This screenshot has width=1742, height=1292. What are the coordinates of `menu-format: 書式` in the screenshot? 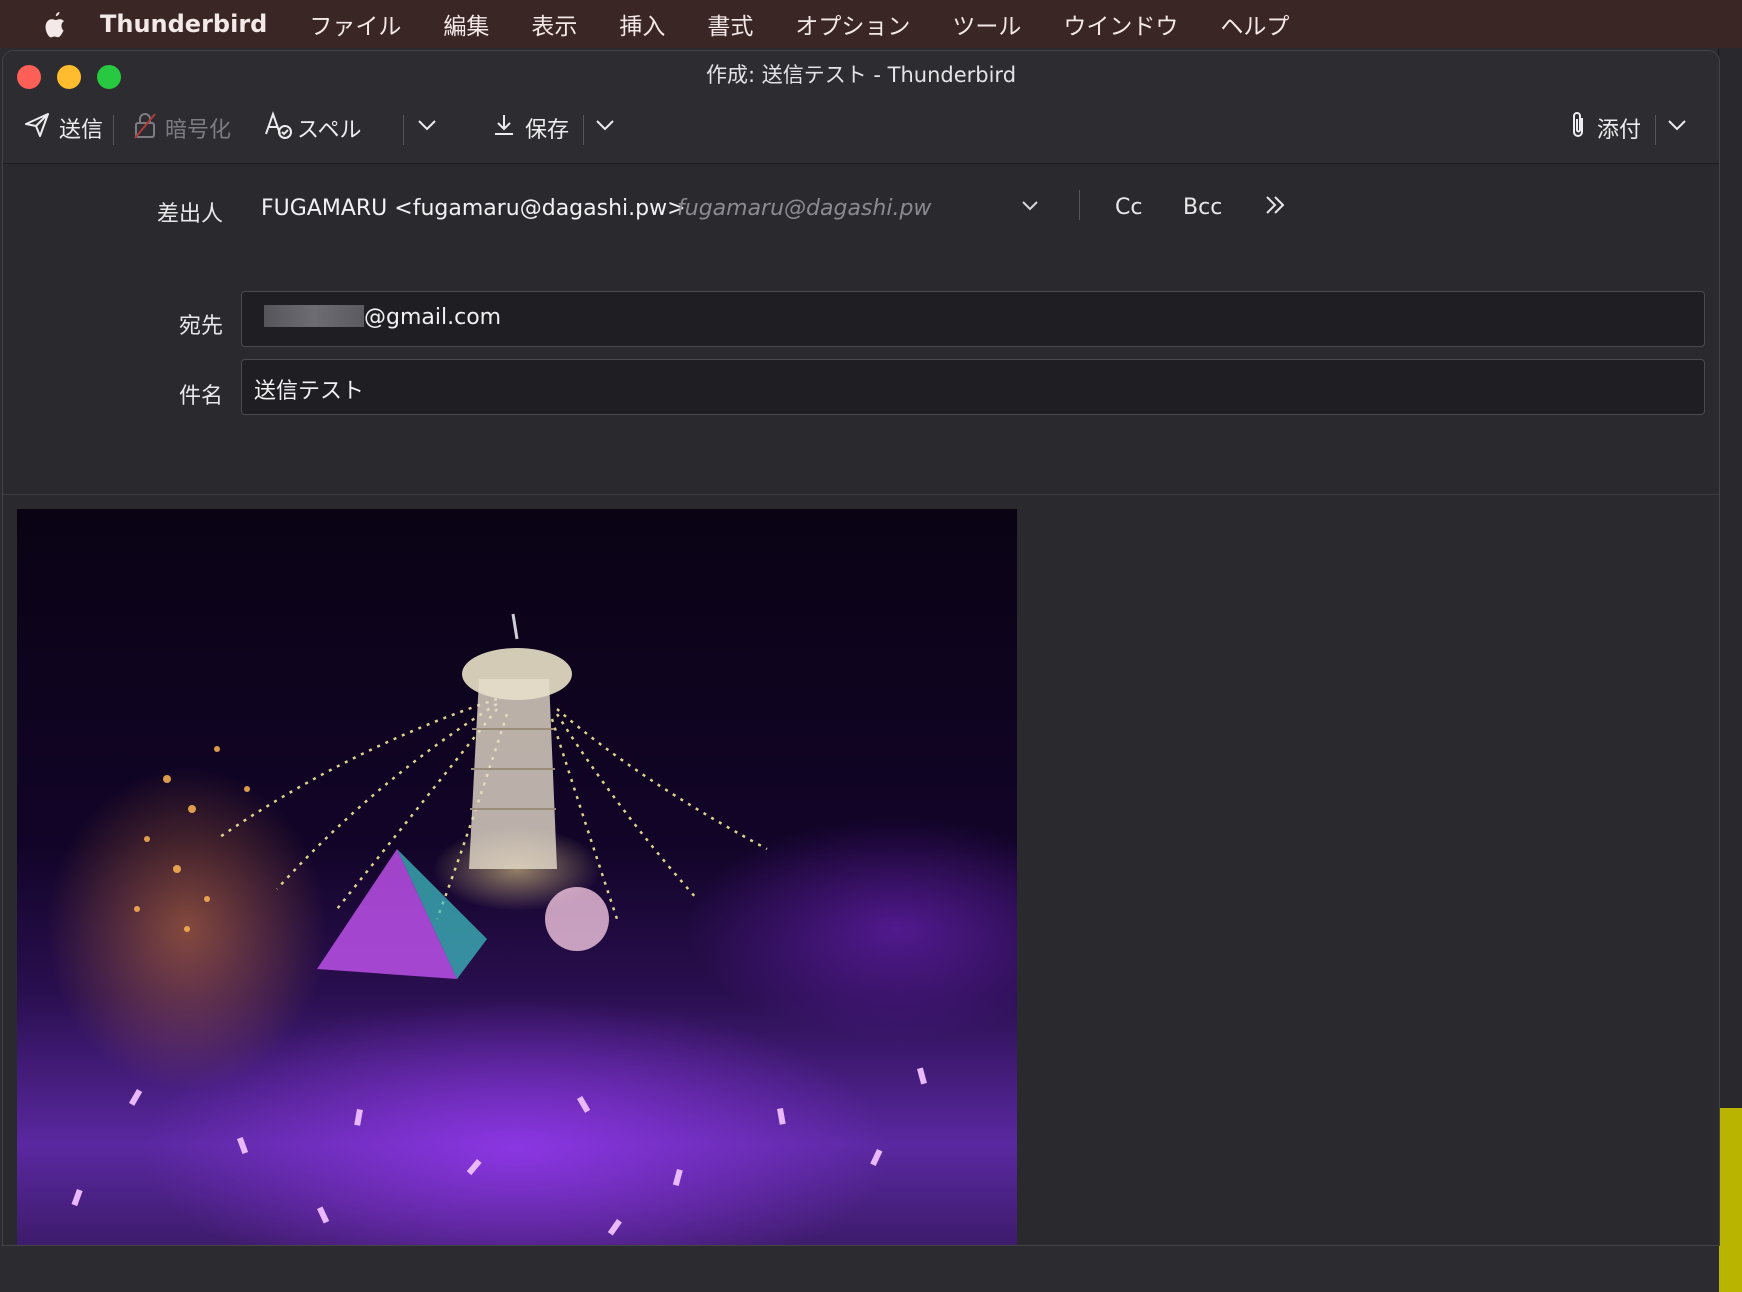 It's located at (730, 24).